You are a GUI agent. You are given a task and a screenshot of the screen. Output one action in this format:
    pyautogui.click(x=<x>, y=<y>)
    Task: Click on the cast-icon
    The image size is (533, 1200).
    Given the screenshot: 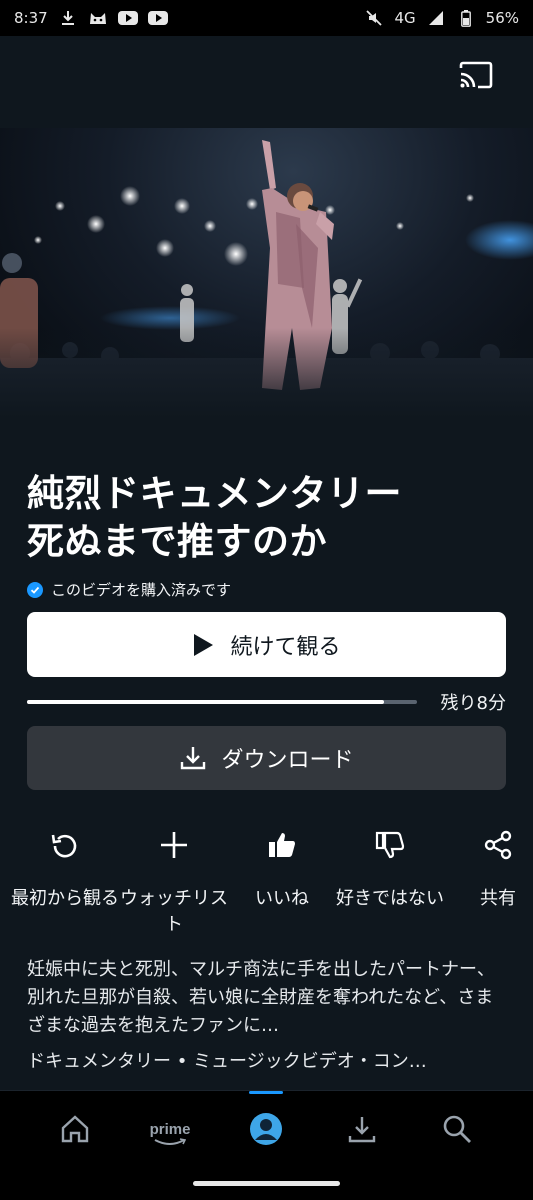 What is the action you would take?
    pyautogui.click(x=476, y=75)
    